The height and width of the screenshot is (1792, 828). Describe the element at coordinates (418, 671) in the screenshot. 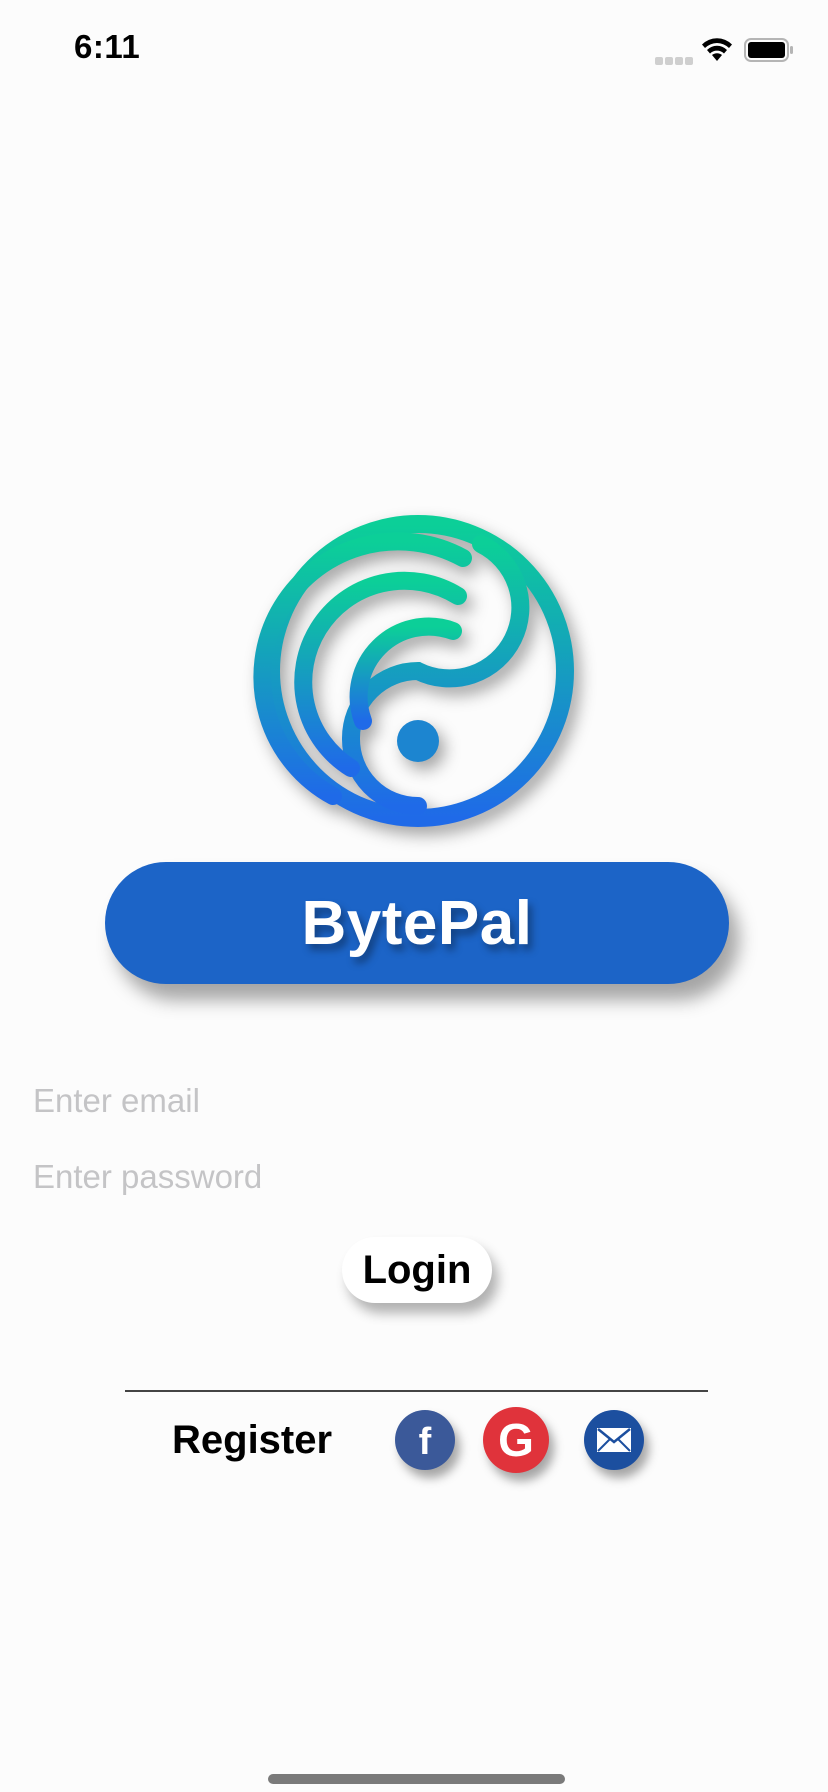

I see `app-logo-icon` at that location.